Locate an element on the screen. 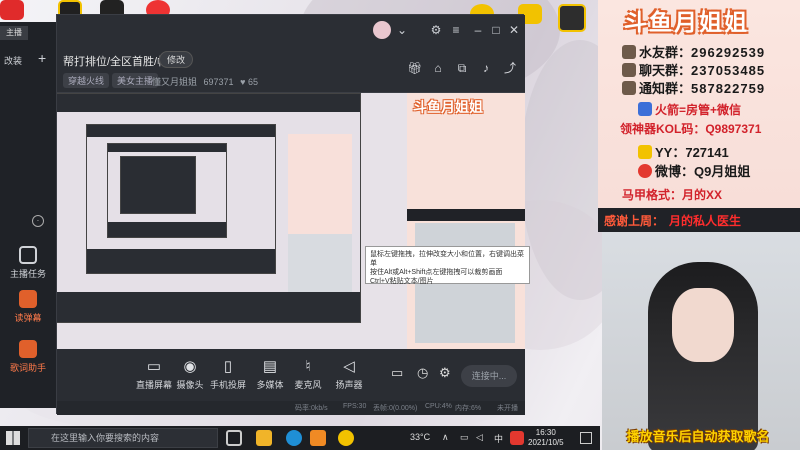 The height and width of the screenshot is (450, 800). category-primary: 穿越火线 is located at coordinates (86, 80).